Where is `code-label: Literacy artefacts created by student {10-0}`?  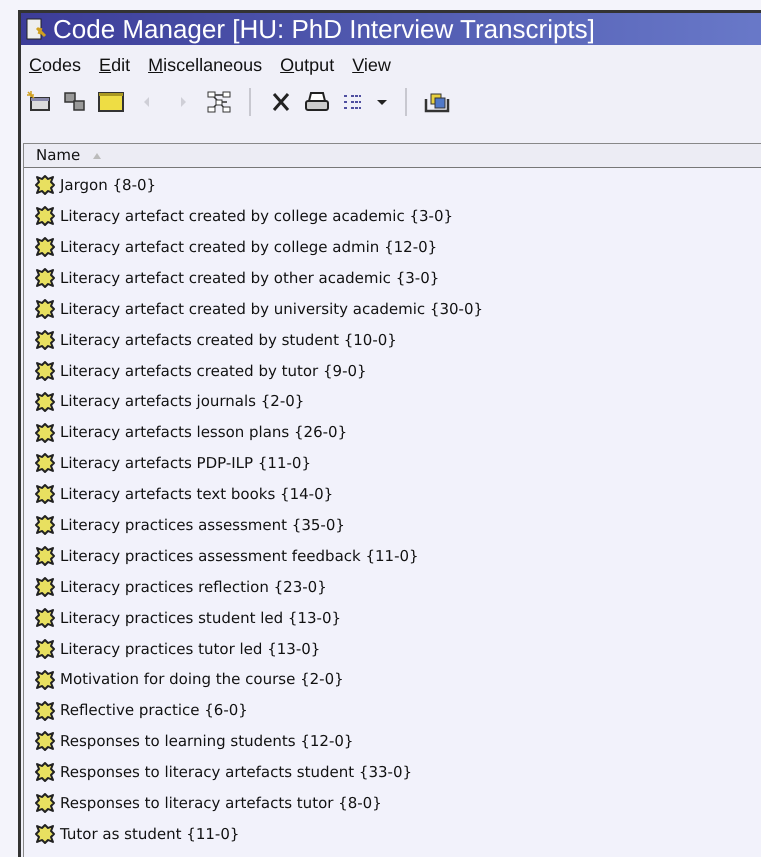 code-label: Literacy artefacts created by student {10-0} is located at coordinates (228, 340).